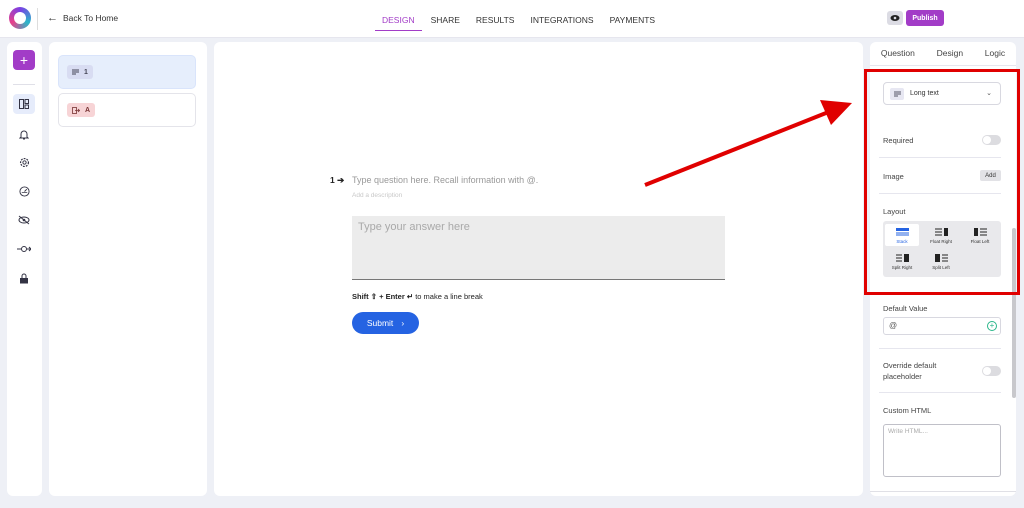 The image size is (1024, 508). I want to click on settings-tabs: Question Design Logic, so click(943, 55).